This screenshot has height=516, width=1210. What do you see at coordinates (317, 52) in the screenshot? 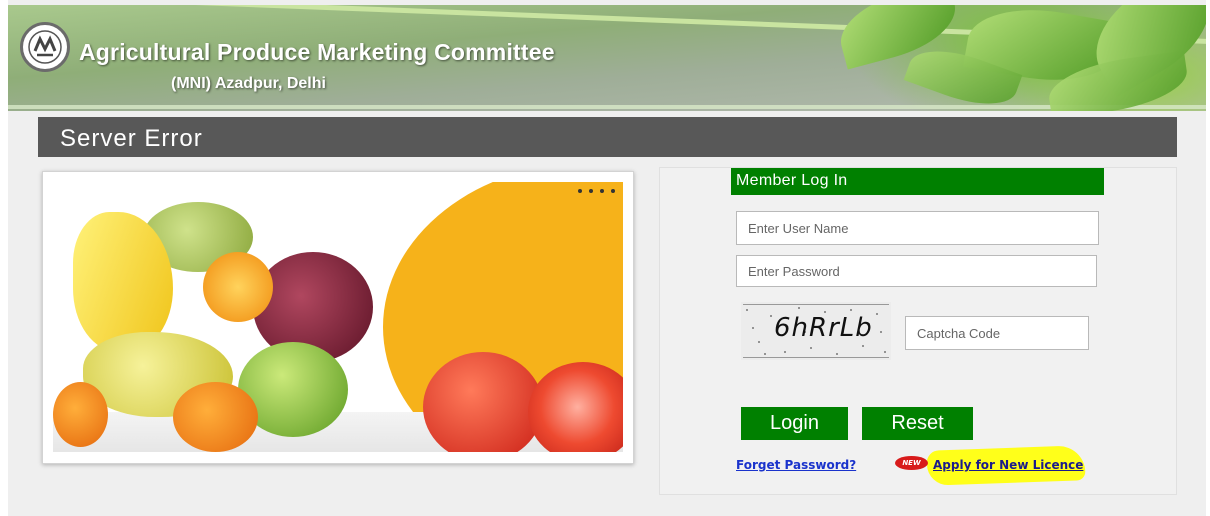
I see `org-title: Agricultural Produce Marketing Committee` at bounding box center [317, 52].